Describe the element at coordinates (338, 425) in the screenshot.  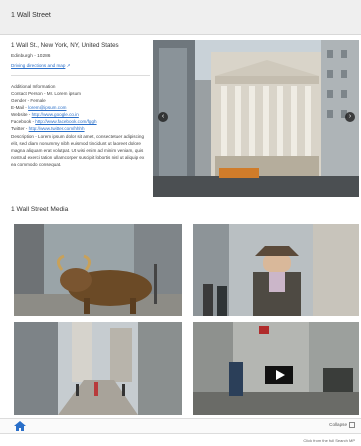
I see `collapse-label: Collapse` at that location.